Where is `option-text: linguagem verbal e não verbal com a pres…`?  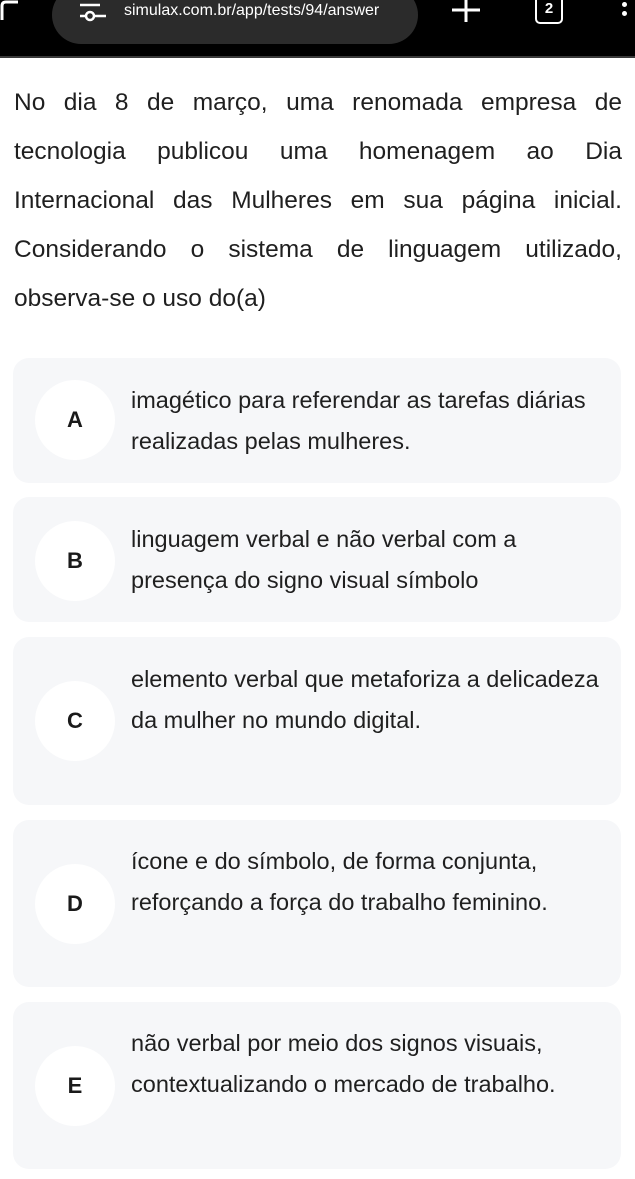 option-text: linguagem verbal e não verbal com a pres… is located at coordinates (324, 559).